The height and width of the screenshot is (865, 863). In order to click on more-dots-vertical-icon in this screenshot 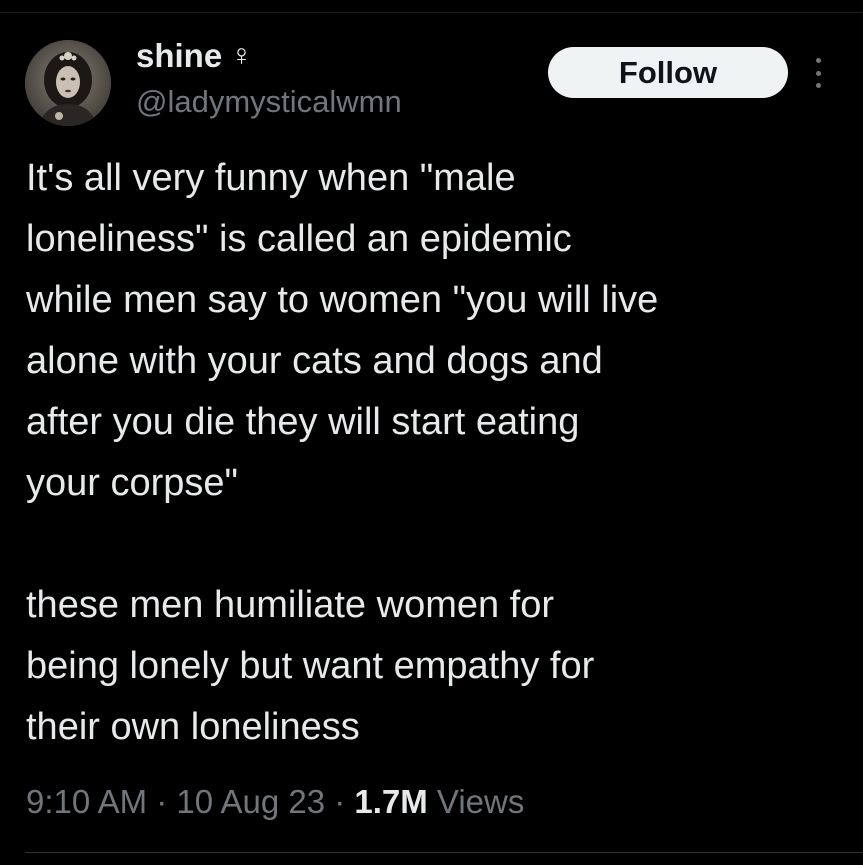, I will do `click(818, 73)`.